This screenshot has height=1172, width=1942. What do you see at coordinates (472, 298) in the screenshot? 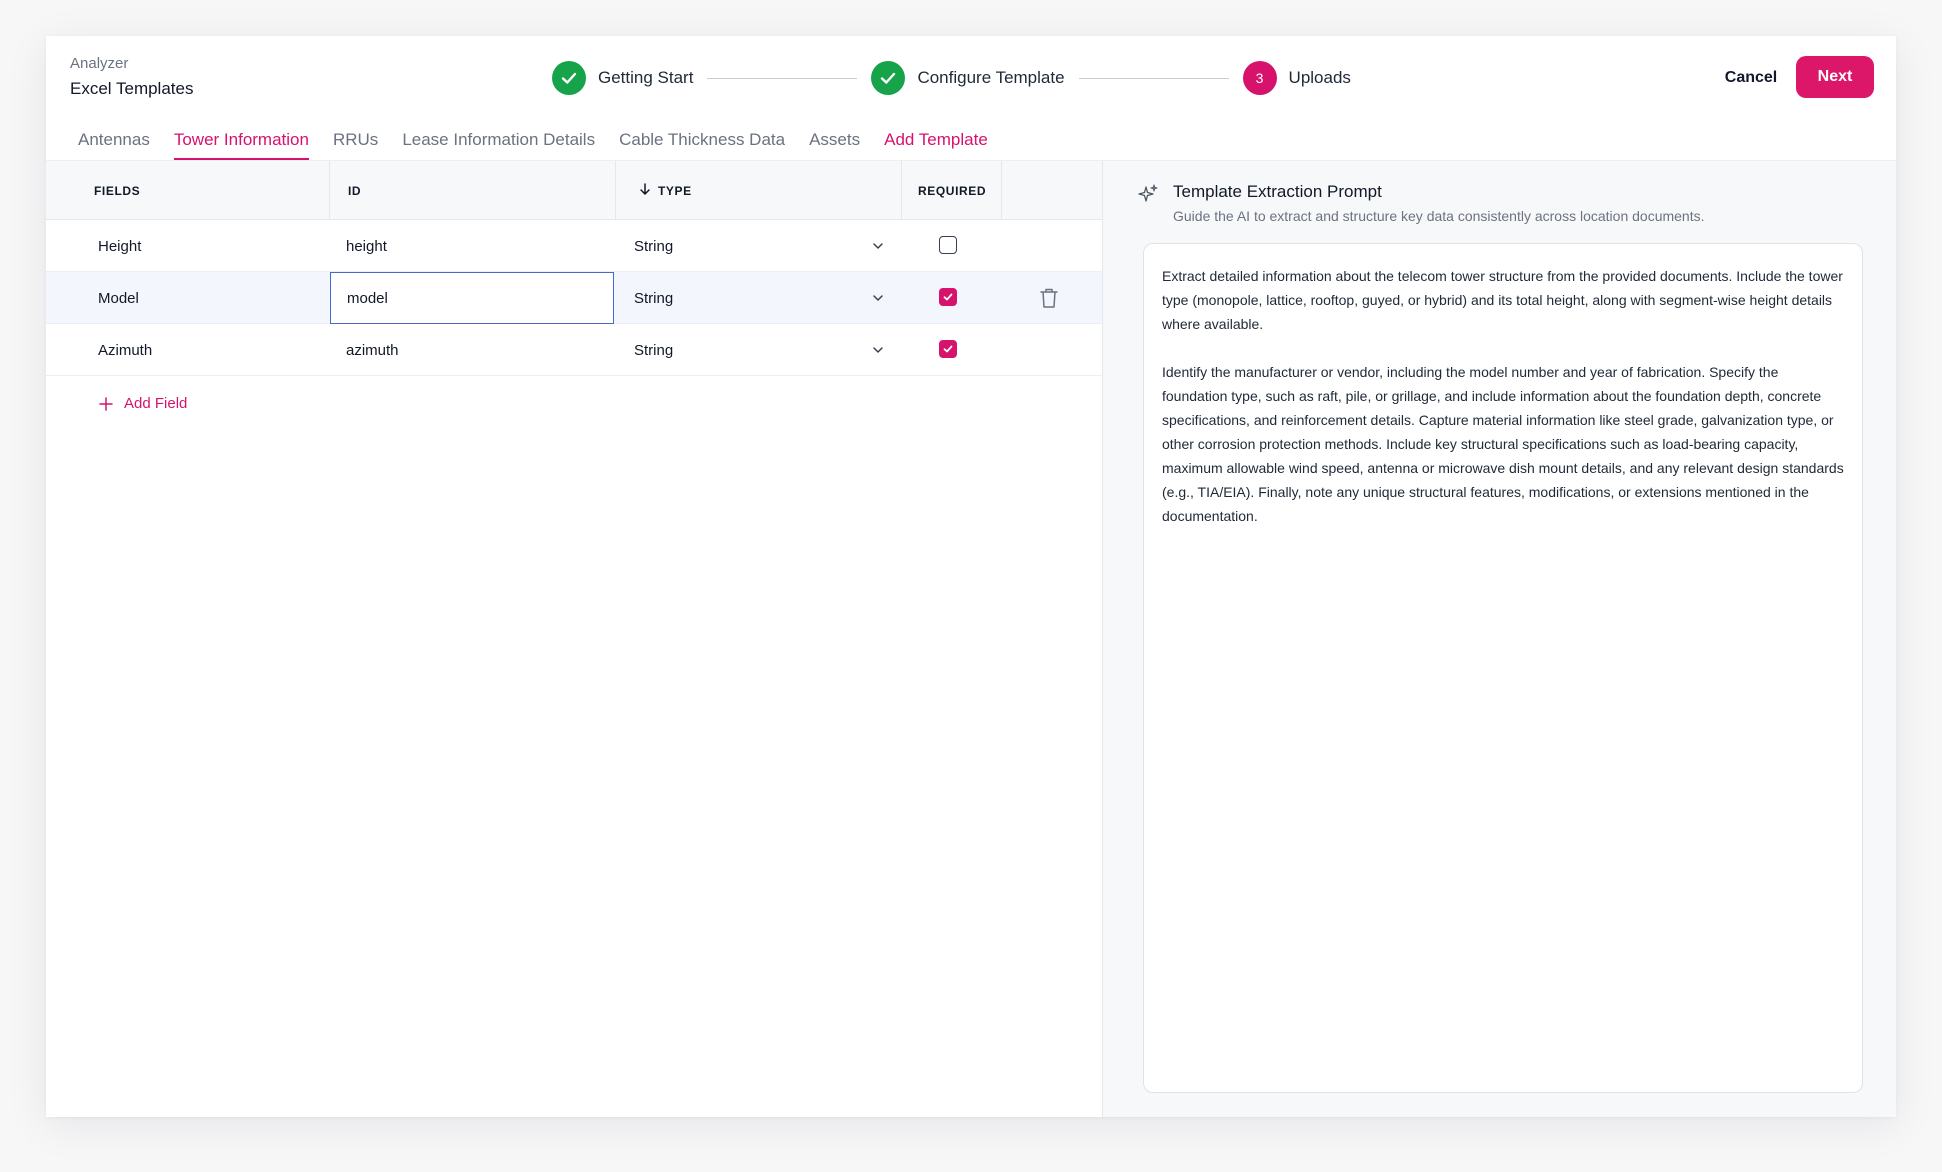
I see `field-id-input: model` at bounding box center [472, 298].